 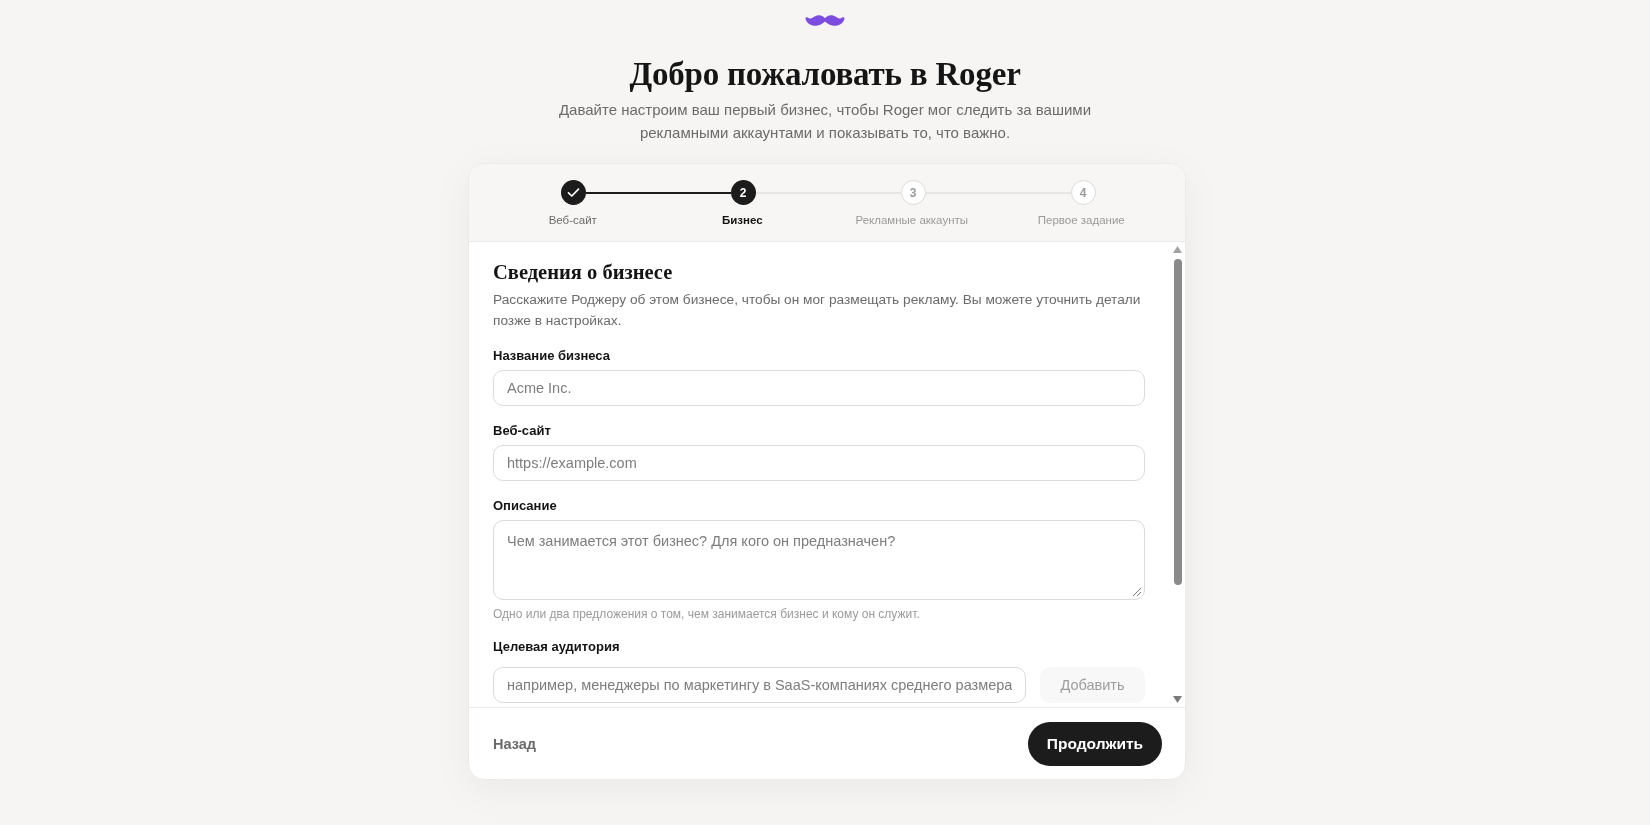 I want to click on scrollbar-thumb, so click(x=1177, y=422).